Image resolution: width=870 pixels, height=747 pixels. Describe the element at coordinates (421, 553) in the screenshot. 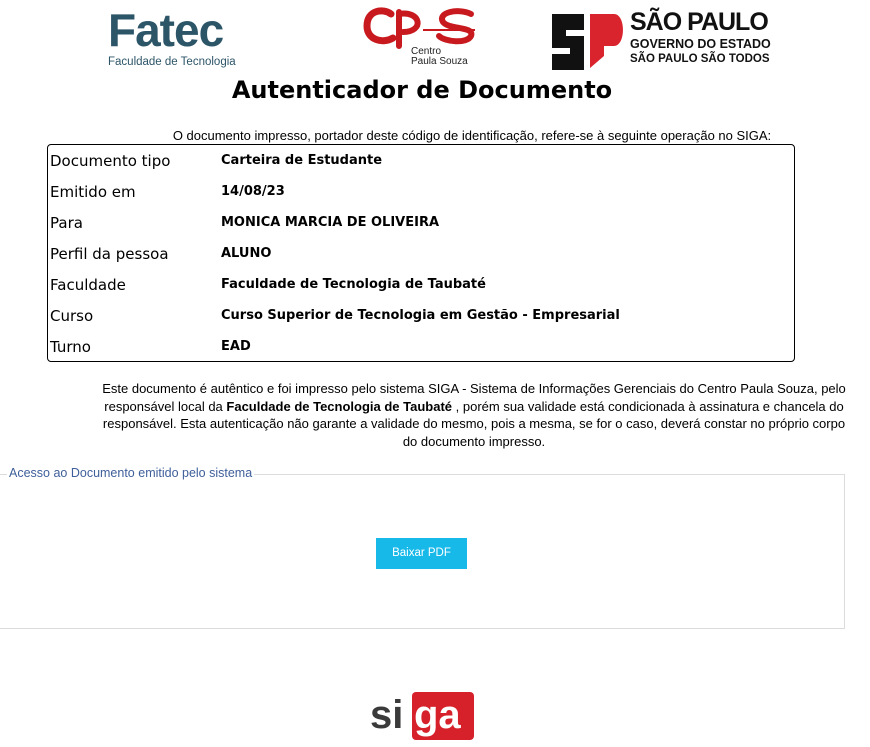

I see `download-pdf-button: Baixar PDF` at that location.